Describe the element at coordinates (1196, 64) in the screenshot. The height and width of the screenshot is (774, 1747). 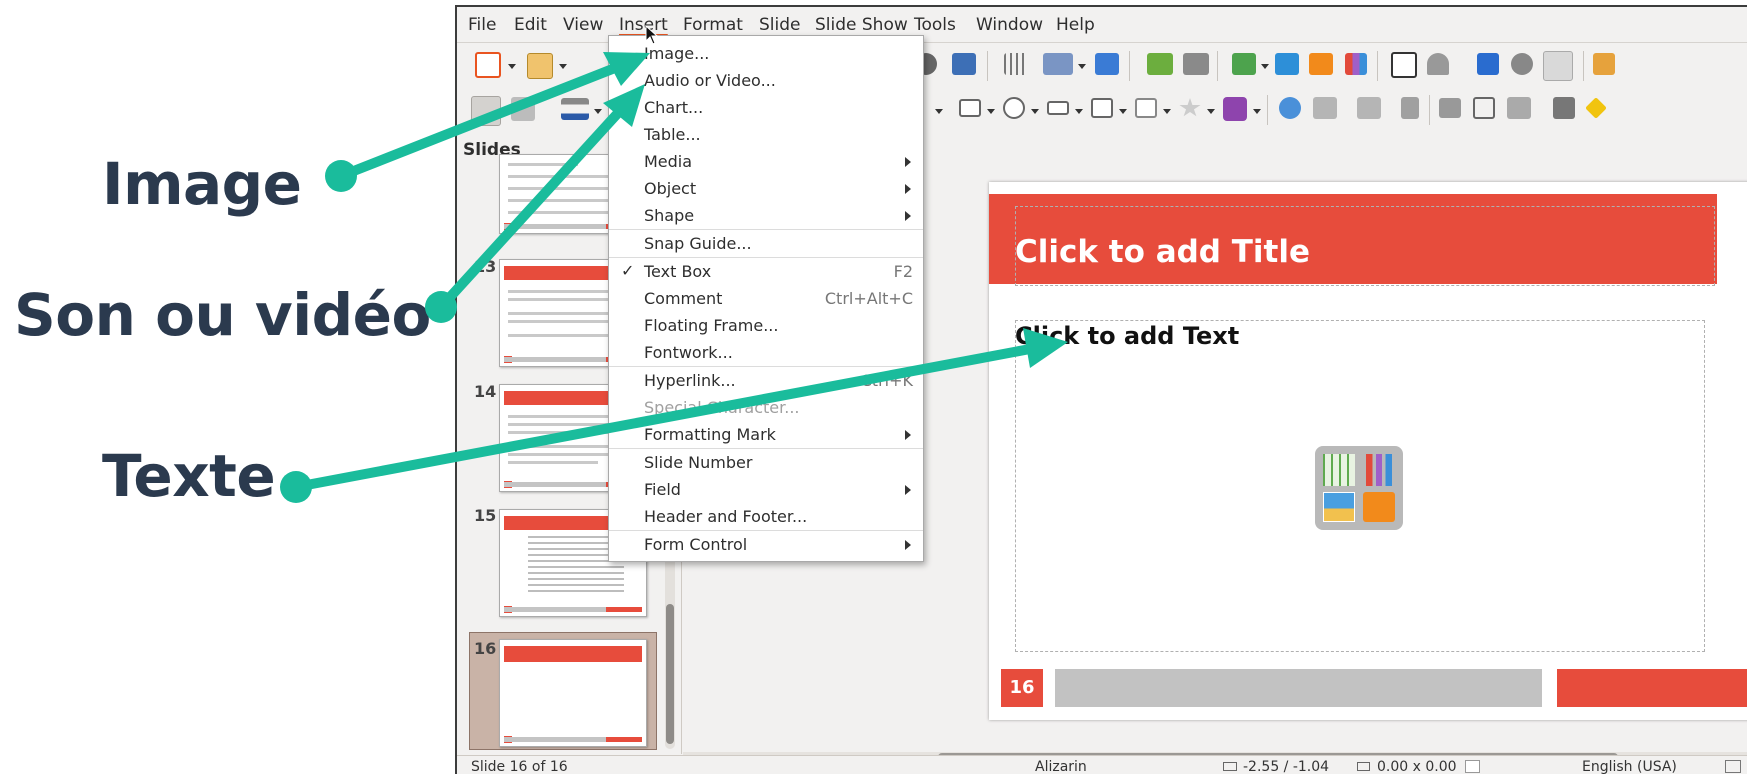
I see `start-current-slideshow-icon` at that location.